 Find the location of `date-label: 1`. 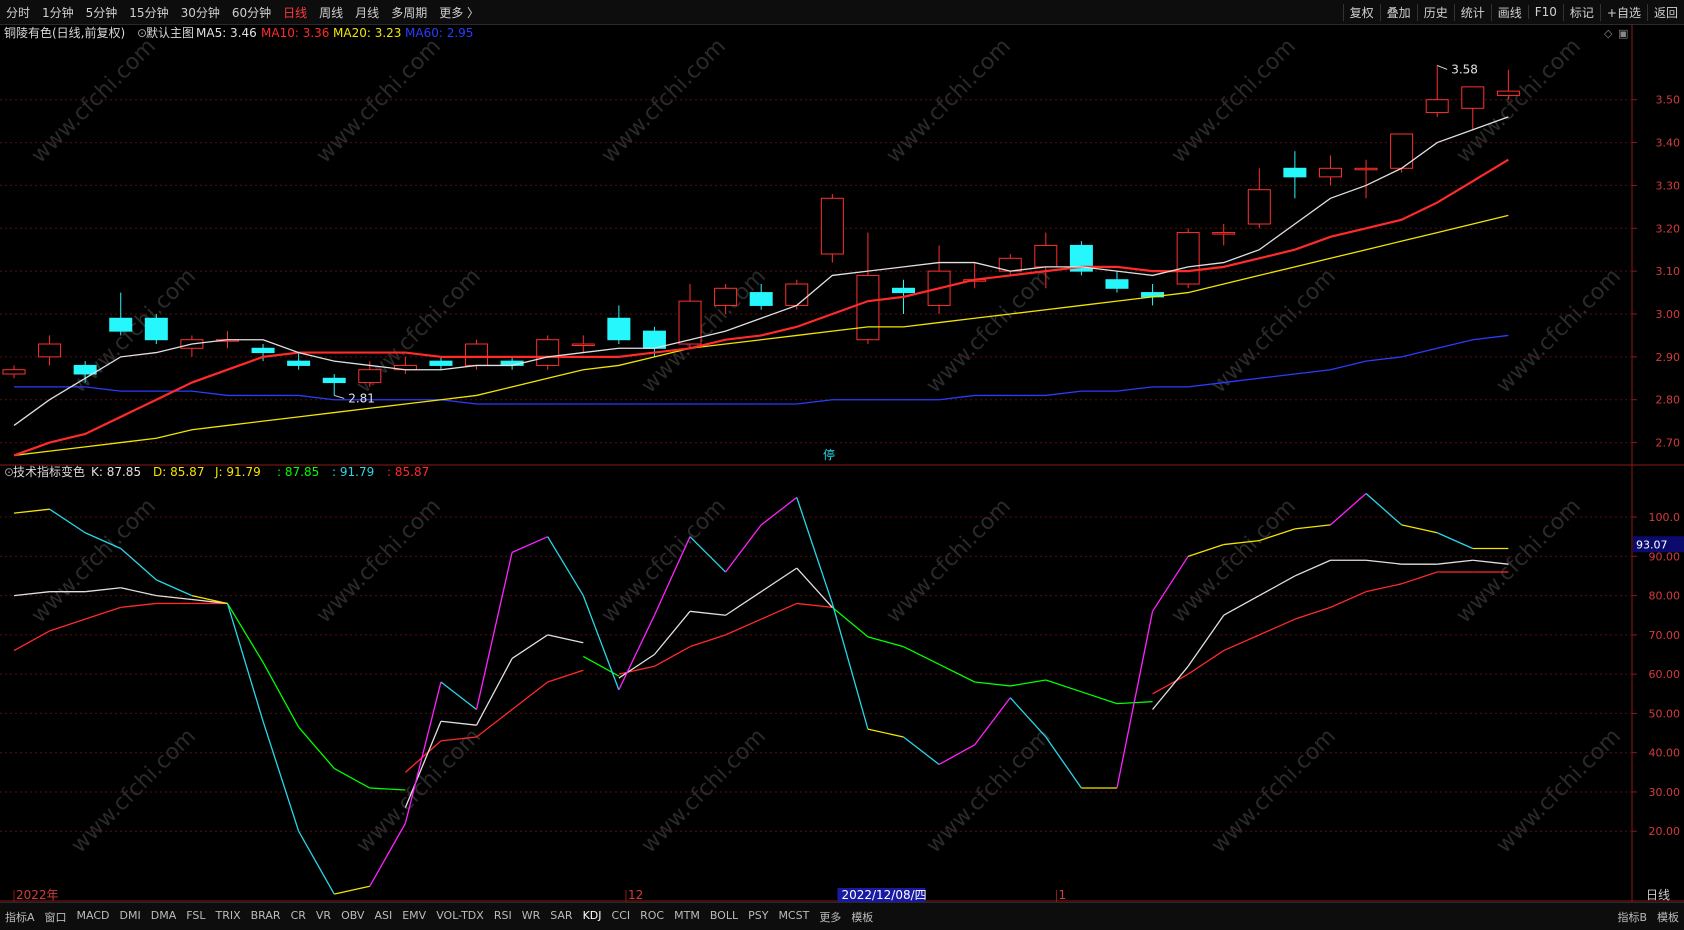

date-label: 1 is located at coordinates (1062, 895).